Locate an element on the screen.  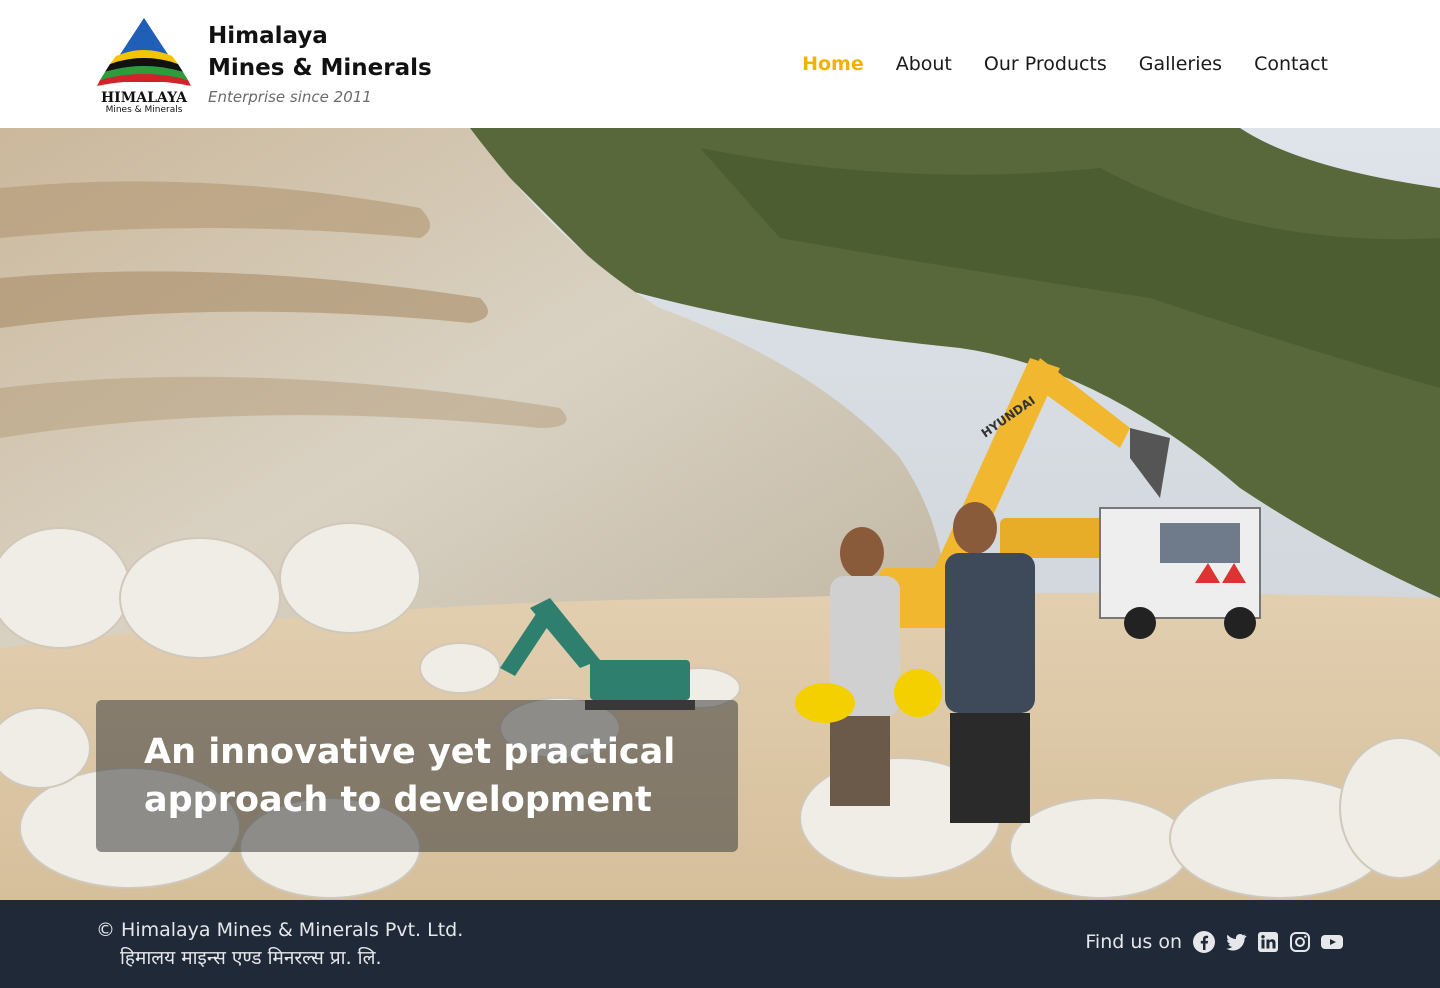
copyright-np: हिमालय माइन्स एण्ड मिनरल्स प्रा. लि. is located at coordinates (251, 958).